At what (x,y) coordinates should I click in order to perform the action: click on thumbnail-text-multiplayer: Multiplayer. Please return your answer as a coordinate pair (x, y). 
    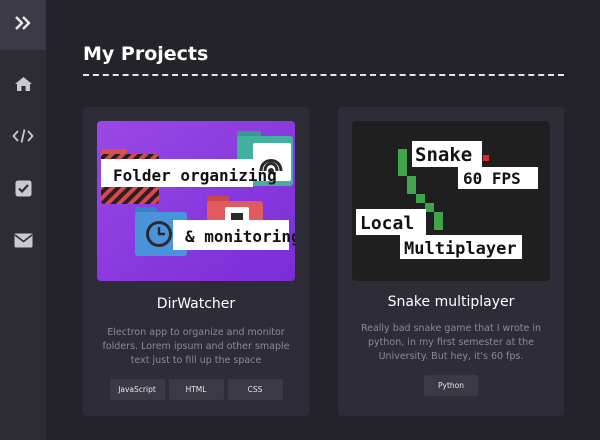
    Looking at the image, I should click on (460, 249).